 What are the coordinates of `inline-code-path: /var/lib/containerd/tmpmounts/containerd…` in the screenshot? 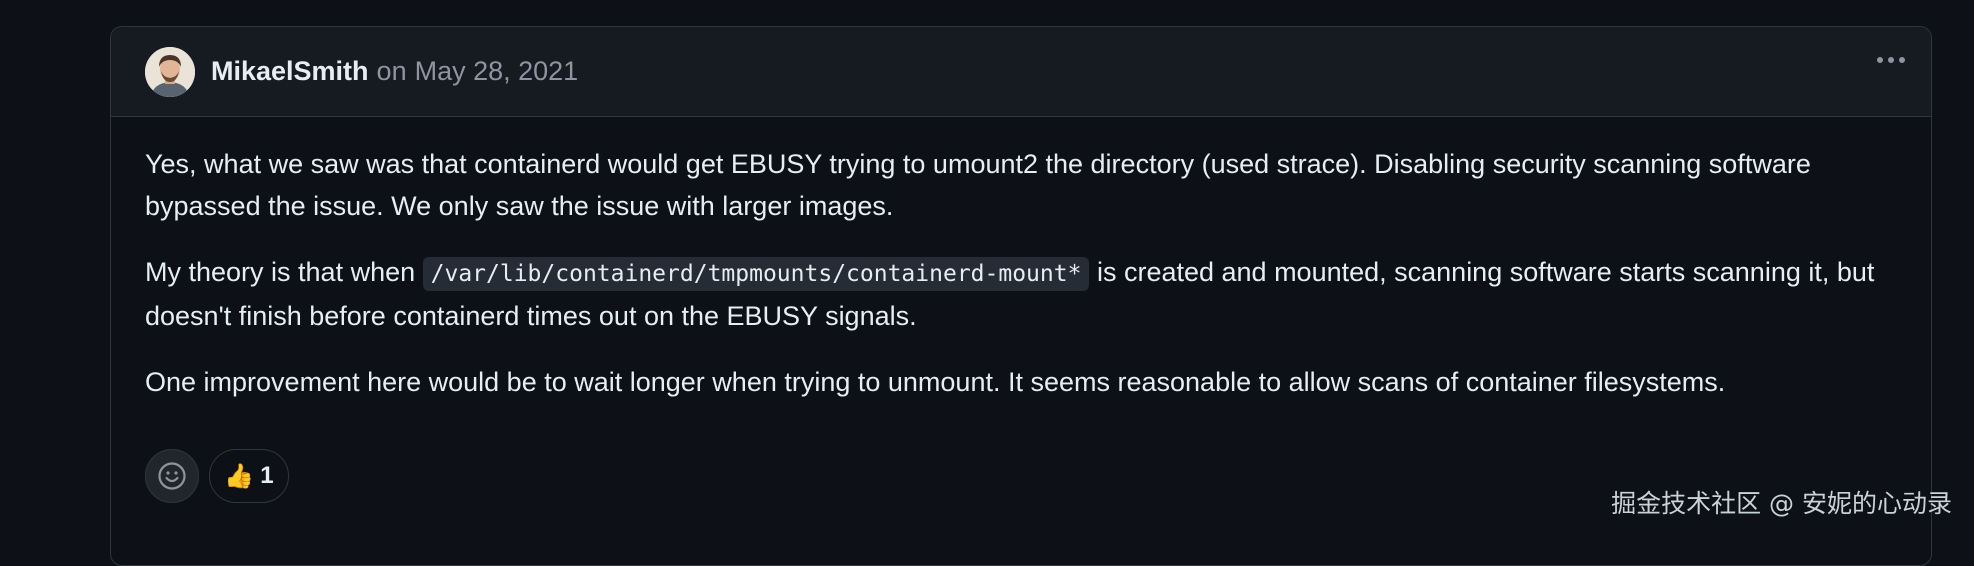 It's located at (756, 274).